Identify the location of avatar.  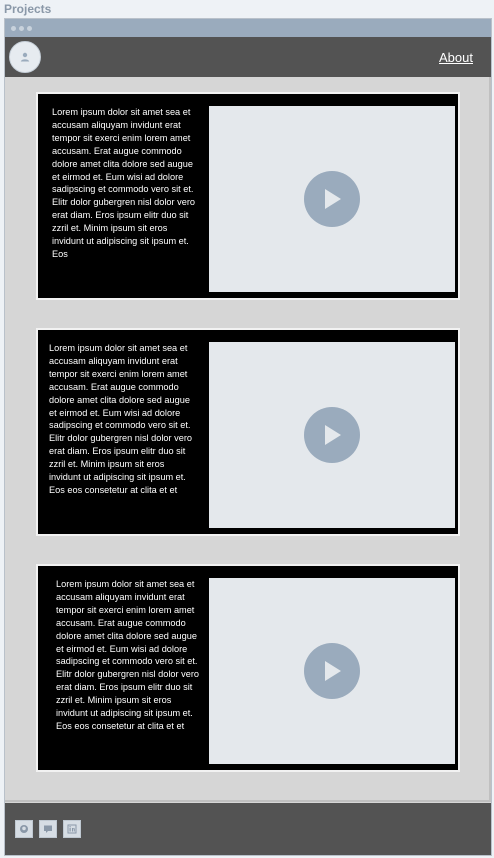
(25, 57).